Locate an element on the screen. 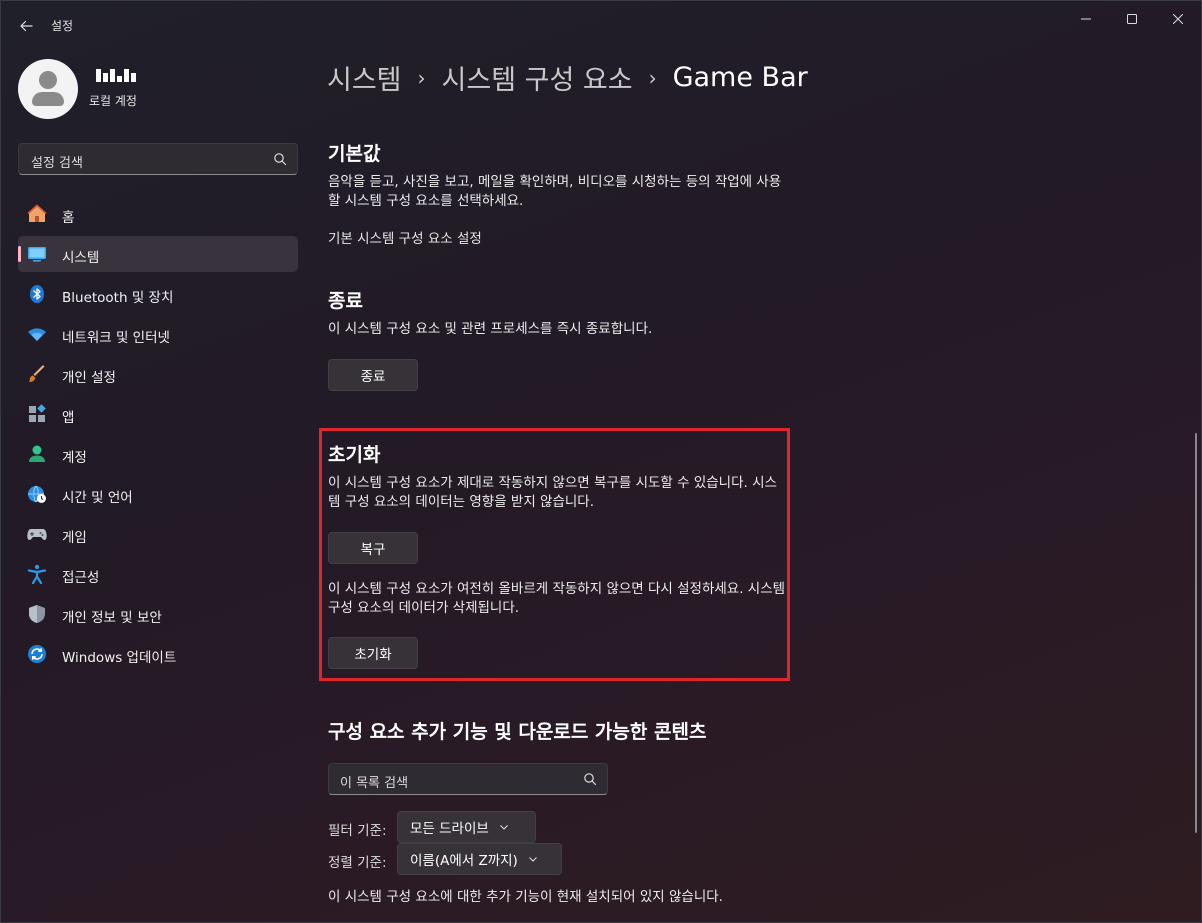  sort-dropdown: 이름(A에서 Z까지) is located at coordinates (479, 859).